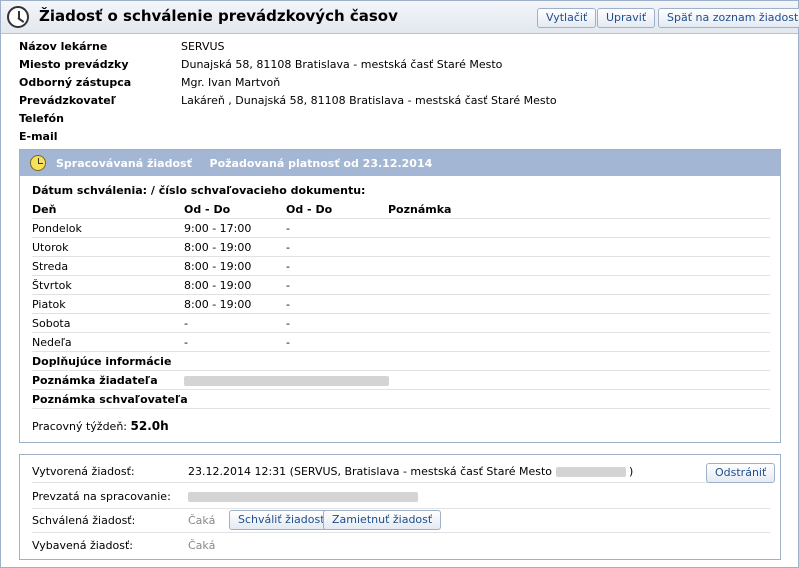  I want to click on column-note: Poznámka, so click(420, 209).